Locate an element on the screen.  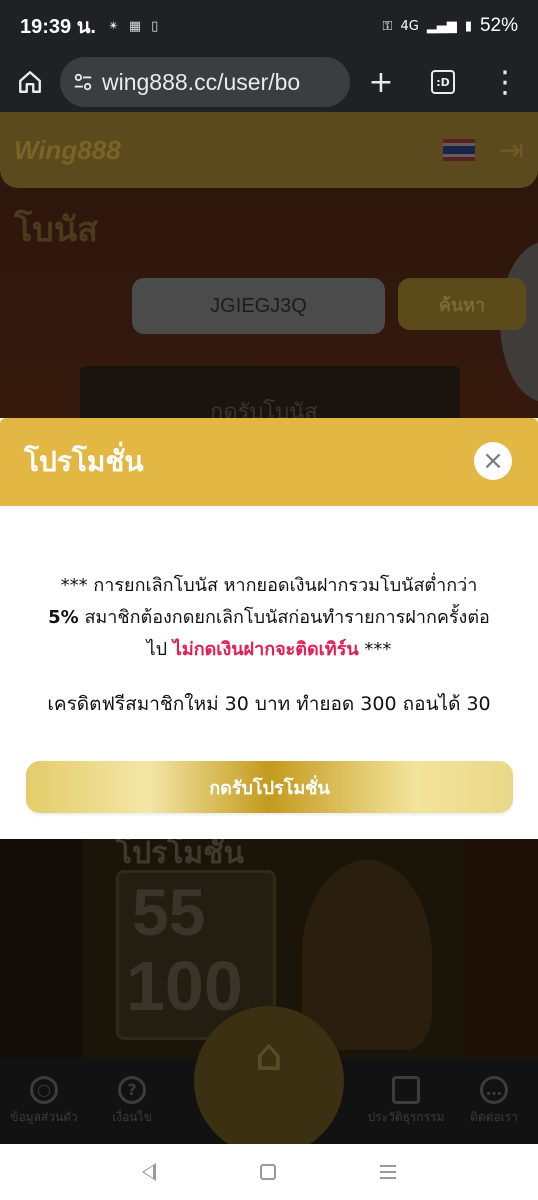
nav-terms-label: เงื่อนไข is located at coordinates (132, 1116).